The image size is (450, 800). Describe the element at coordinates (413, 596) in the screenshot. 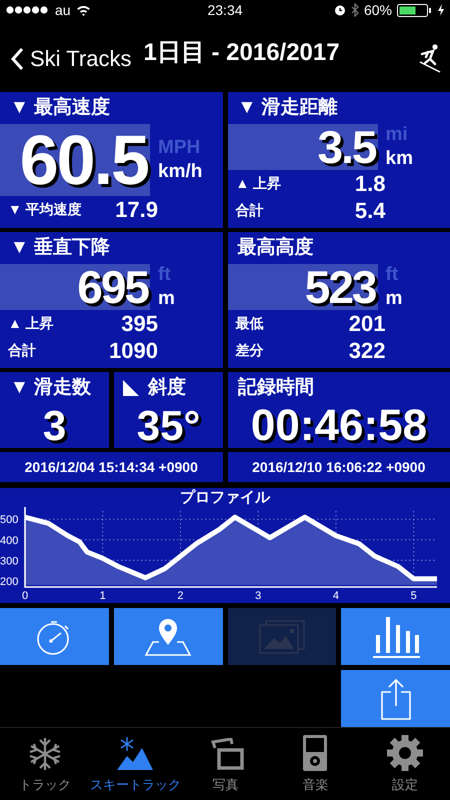

I see `axis-label: 5` at that location.